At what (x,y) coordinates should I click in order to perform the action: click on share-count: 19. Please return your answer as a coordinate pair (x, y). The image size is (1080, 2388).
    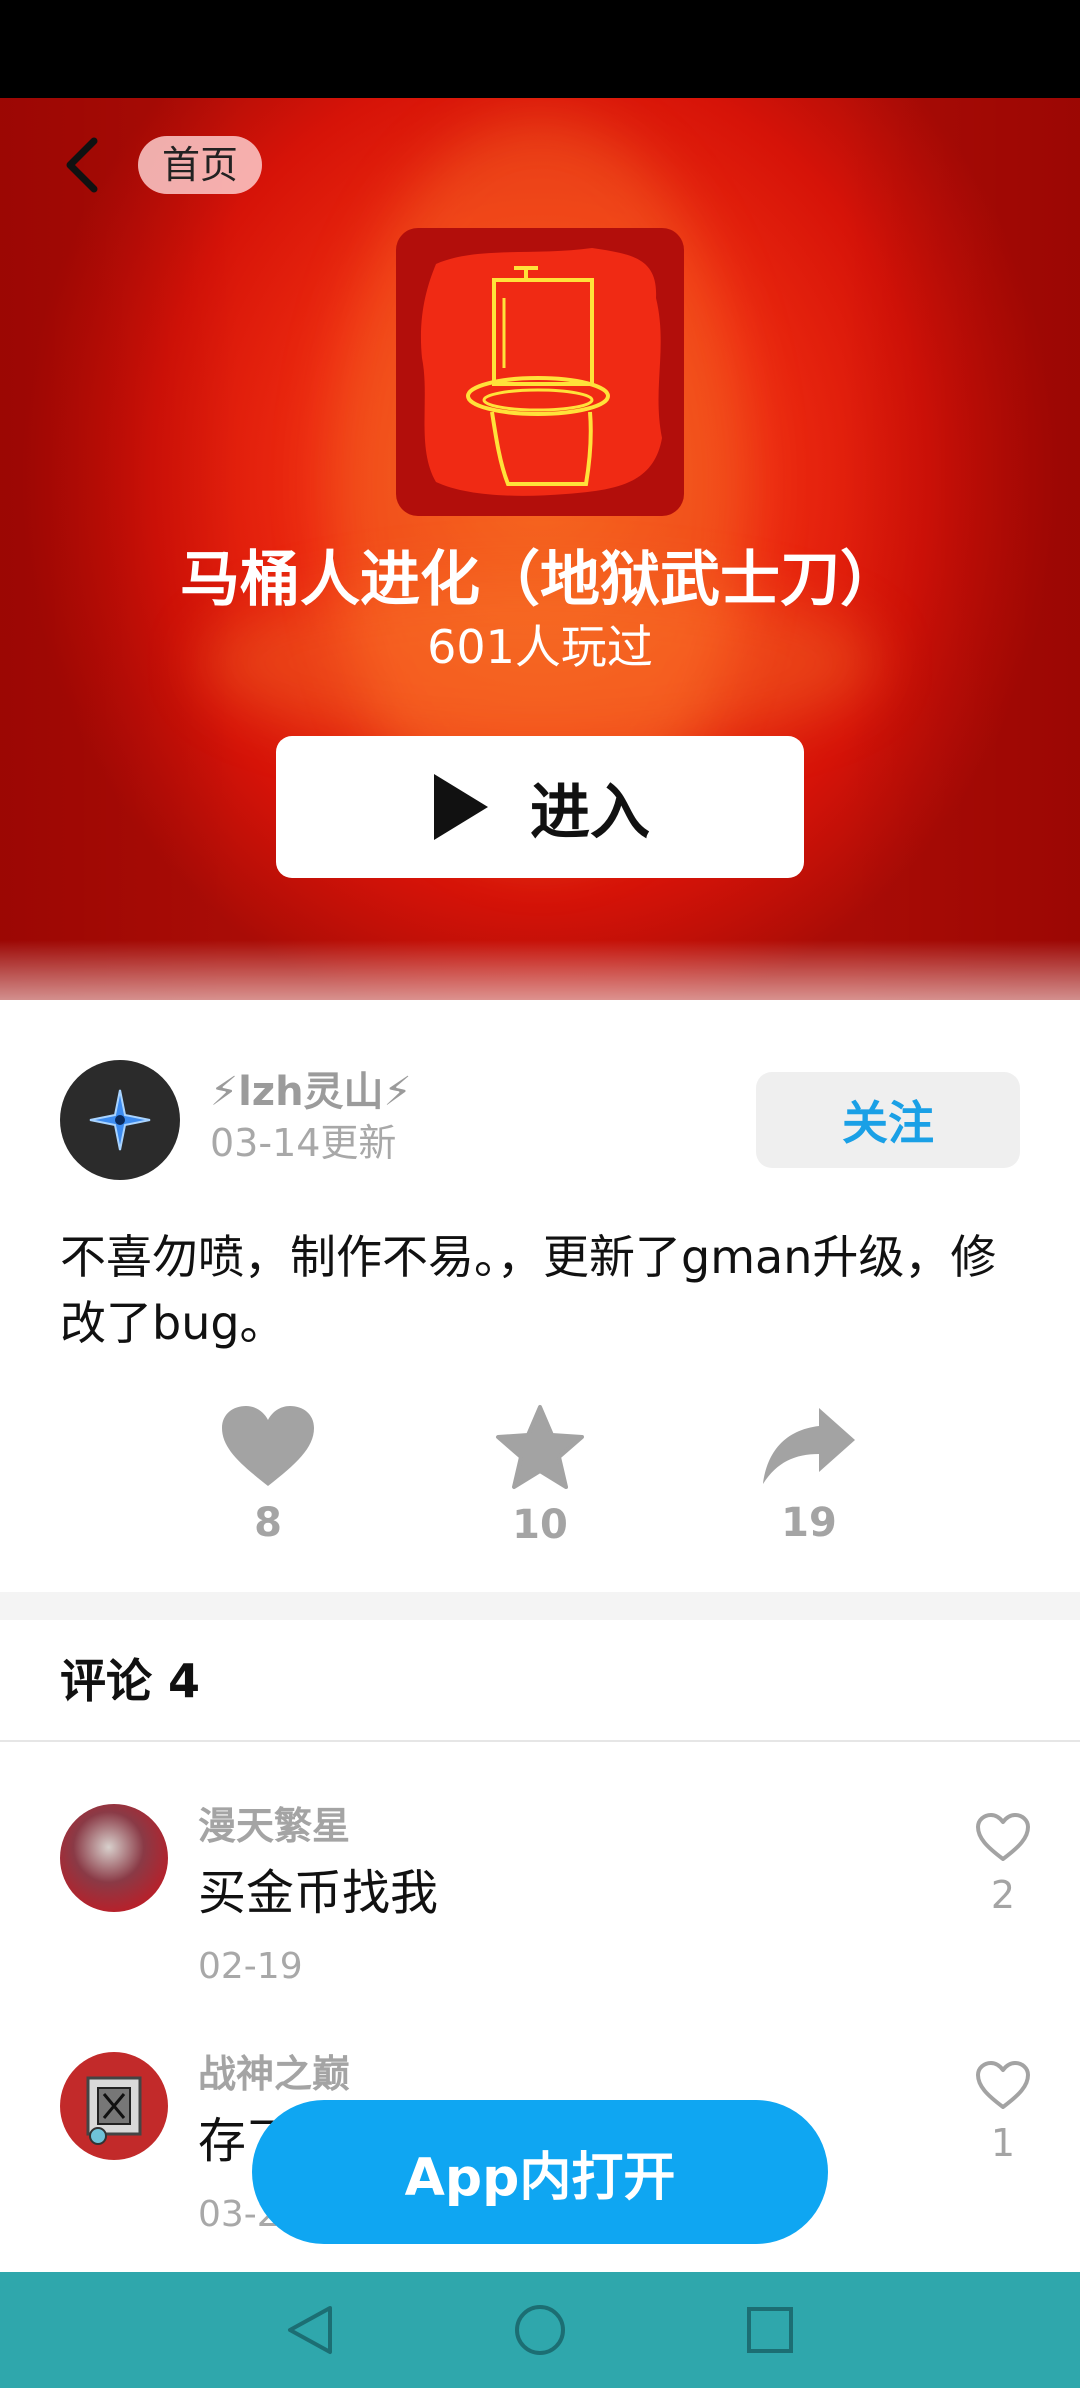
    Looking at the image, I should click on (809, 1523).